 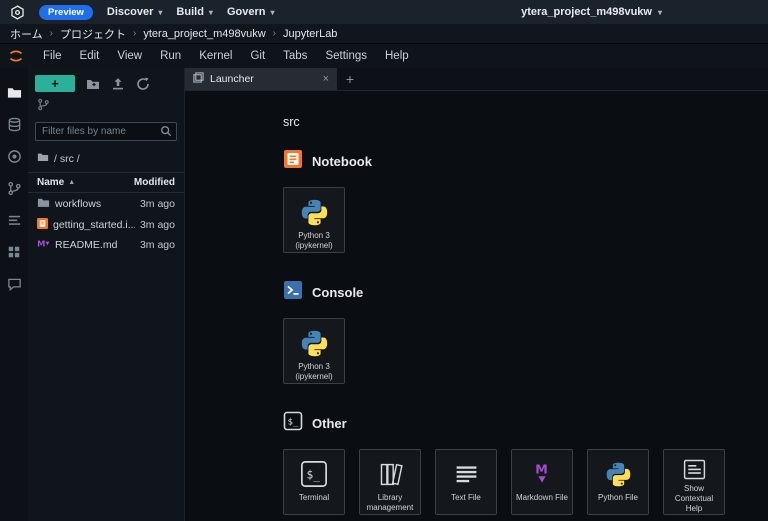 What do you see at coordinates (26, 34) in the screenshot?
I see `breadcrumb-home: ホーム` at bounding box center [26, 34].